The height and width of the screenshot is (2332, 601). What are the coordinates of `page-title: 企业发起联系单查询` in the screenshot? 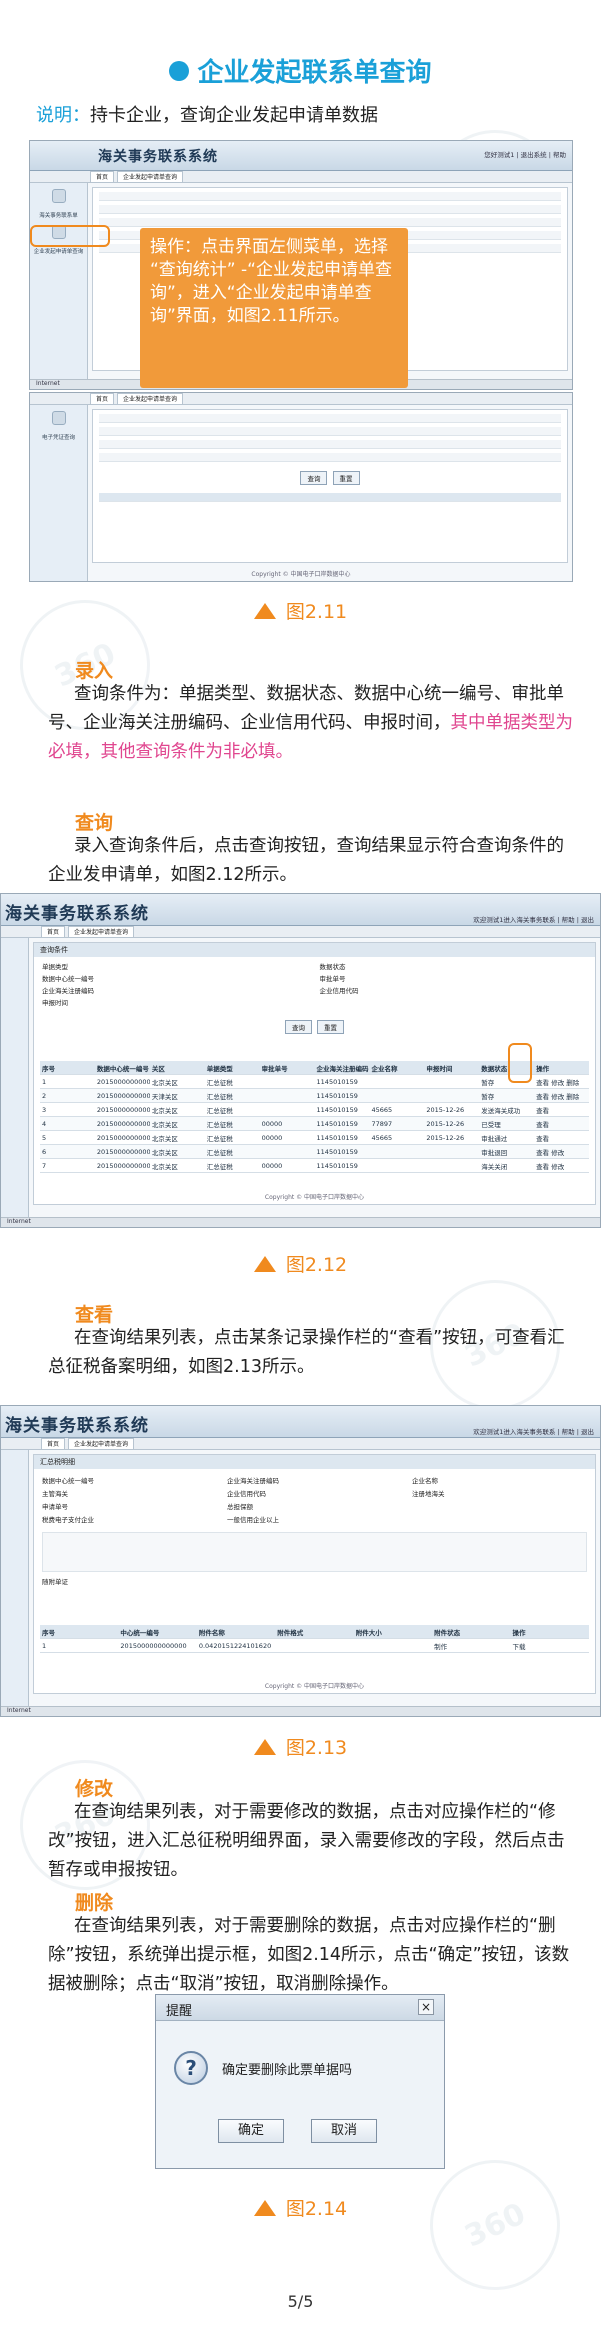 It's located at (300, 70).